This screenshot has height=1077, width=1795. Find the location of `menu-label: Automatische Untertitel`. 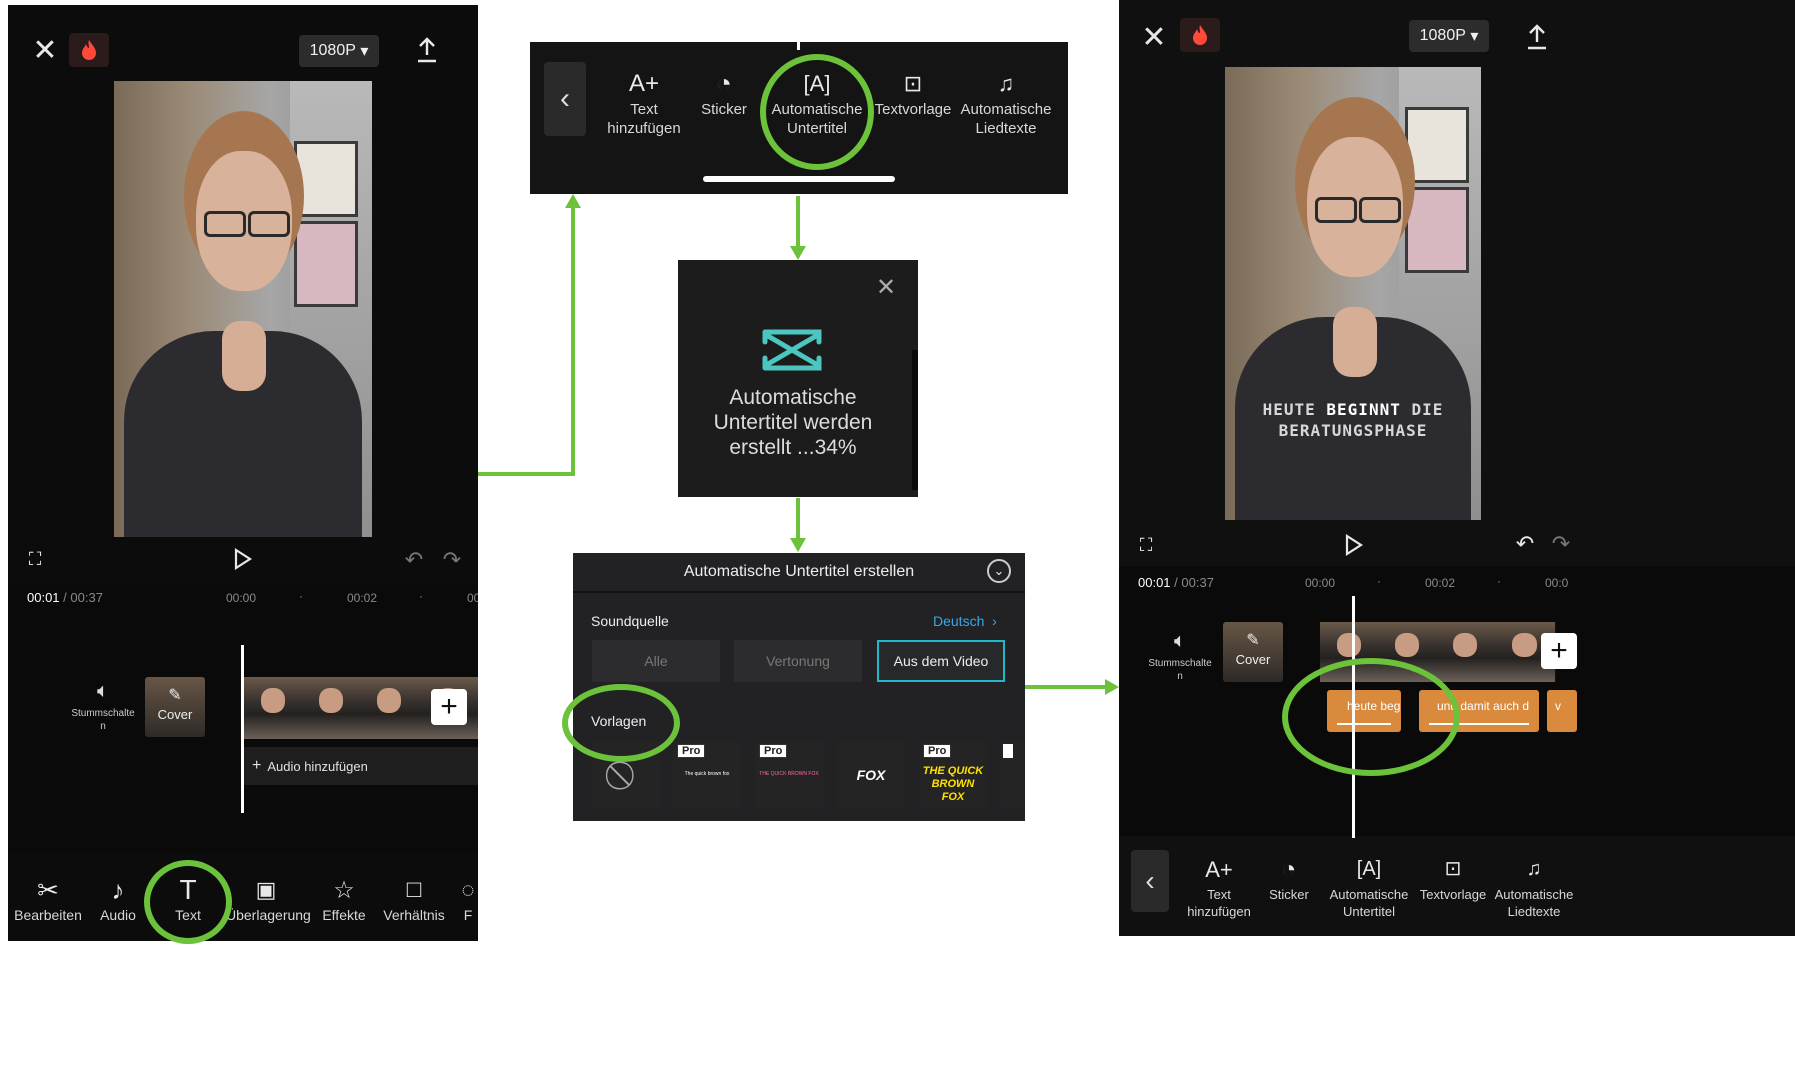

menu-label: Automatische Untertitel is located at coordinates (817, 119).